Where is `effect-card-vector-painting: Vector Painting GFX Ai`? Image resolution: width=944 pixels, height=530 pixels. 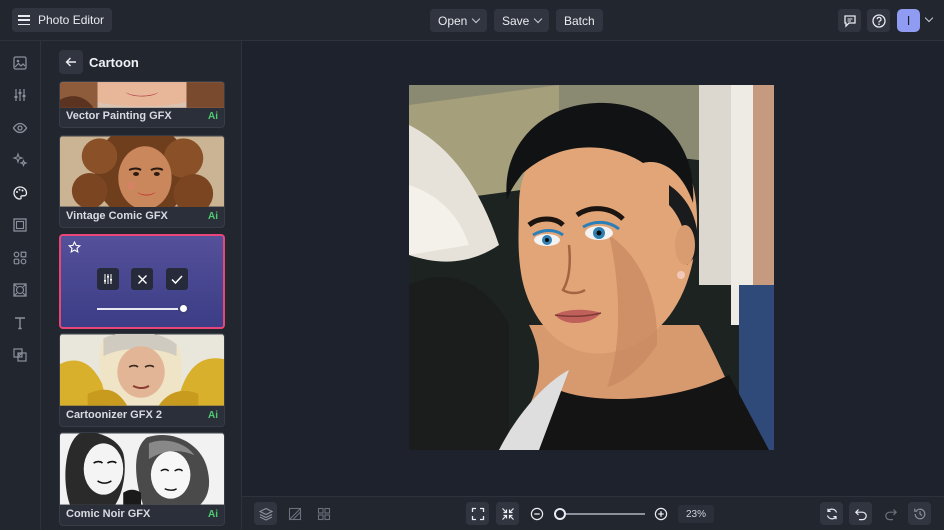 effect-card-vector-painting: Vector Painting GFX Ai is located at coordinates (142, 104).